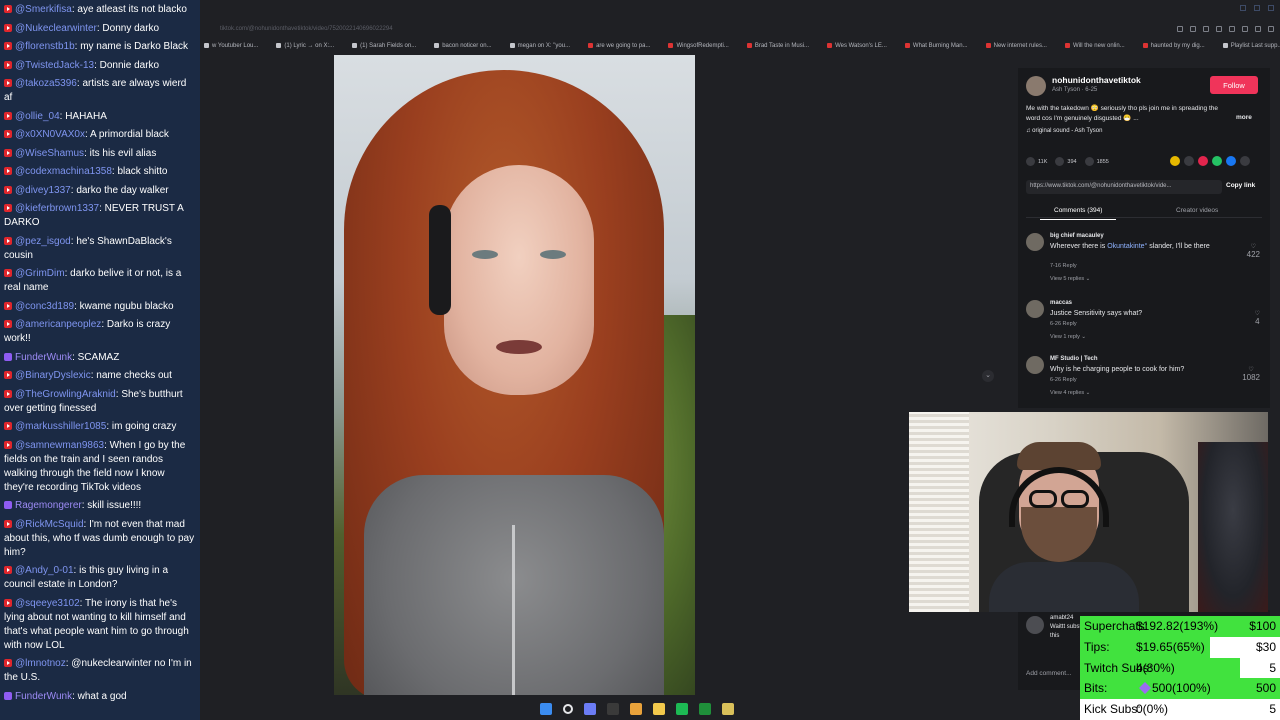  What do you see at coordinates (1070, 393) in the screenshot?
I see `view-replies-link: View 4 replies ⌄` at bounding box center [1070, 393].